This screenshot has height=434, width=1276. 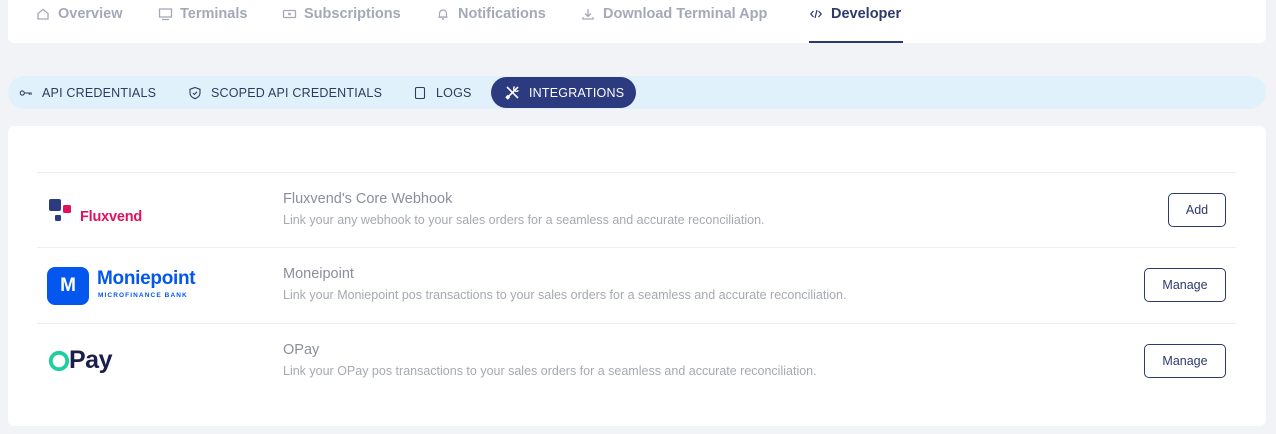 I want to click on bell-icon, so click(x=444, y=15).